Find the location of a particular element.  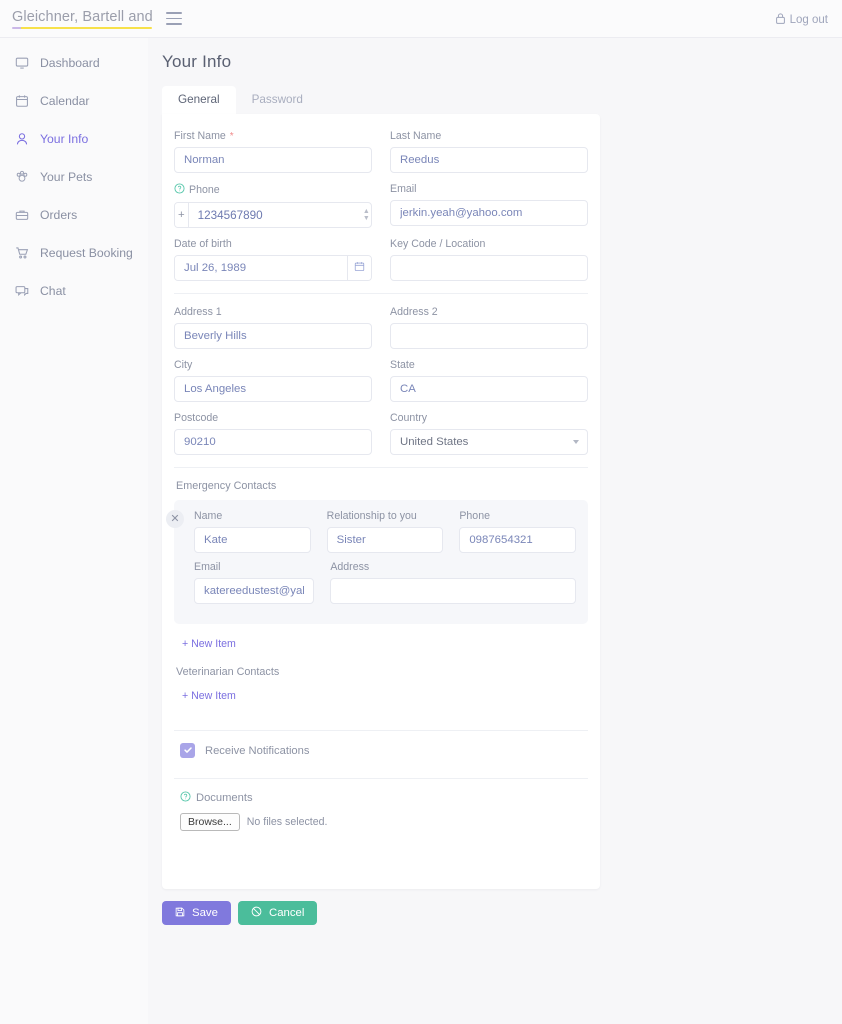

user-icon is located at coordinates (21, 139).